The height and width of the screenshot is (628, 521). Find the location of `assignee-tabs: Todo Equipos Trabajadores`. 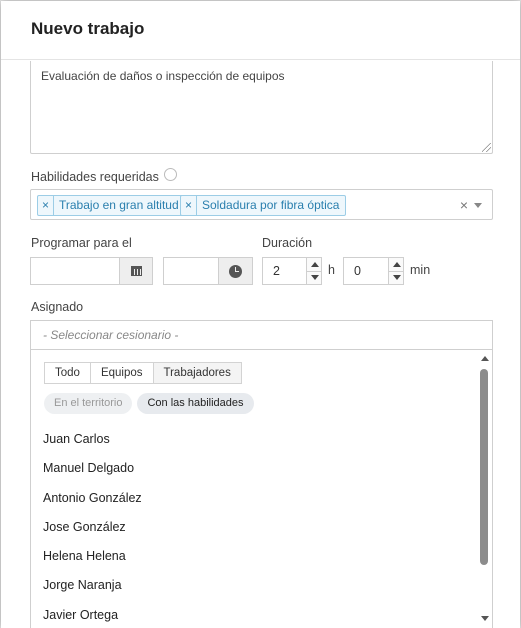

assignee-tabs: Todo Equipos Trabajadores is located at coordinates (143, 373).